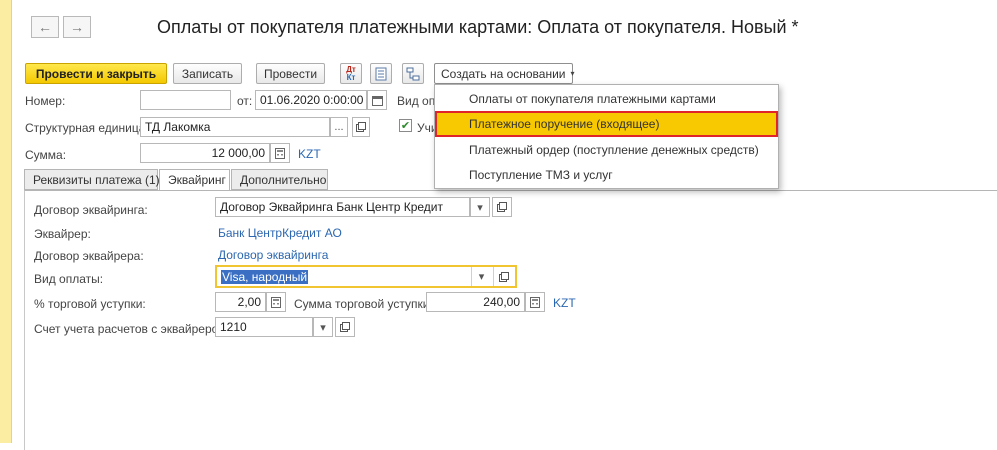  I want to click on menu-item-incoming-payment-order: Платежное поручение (входящее), so click(606, 124).